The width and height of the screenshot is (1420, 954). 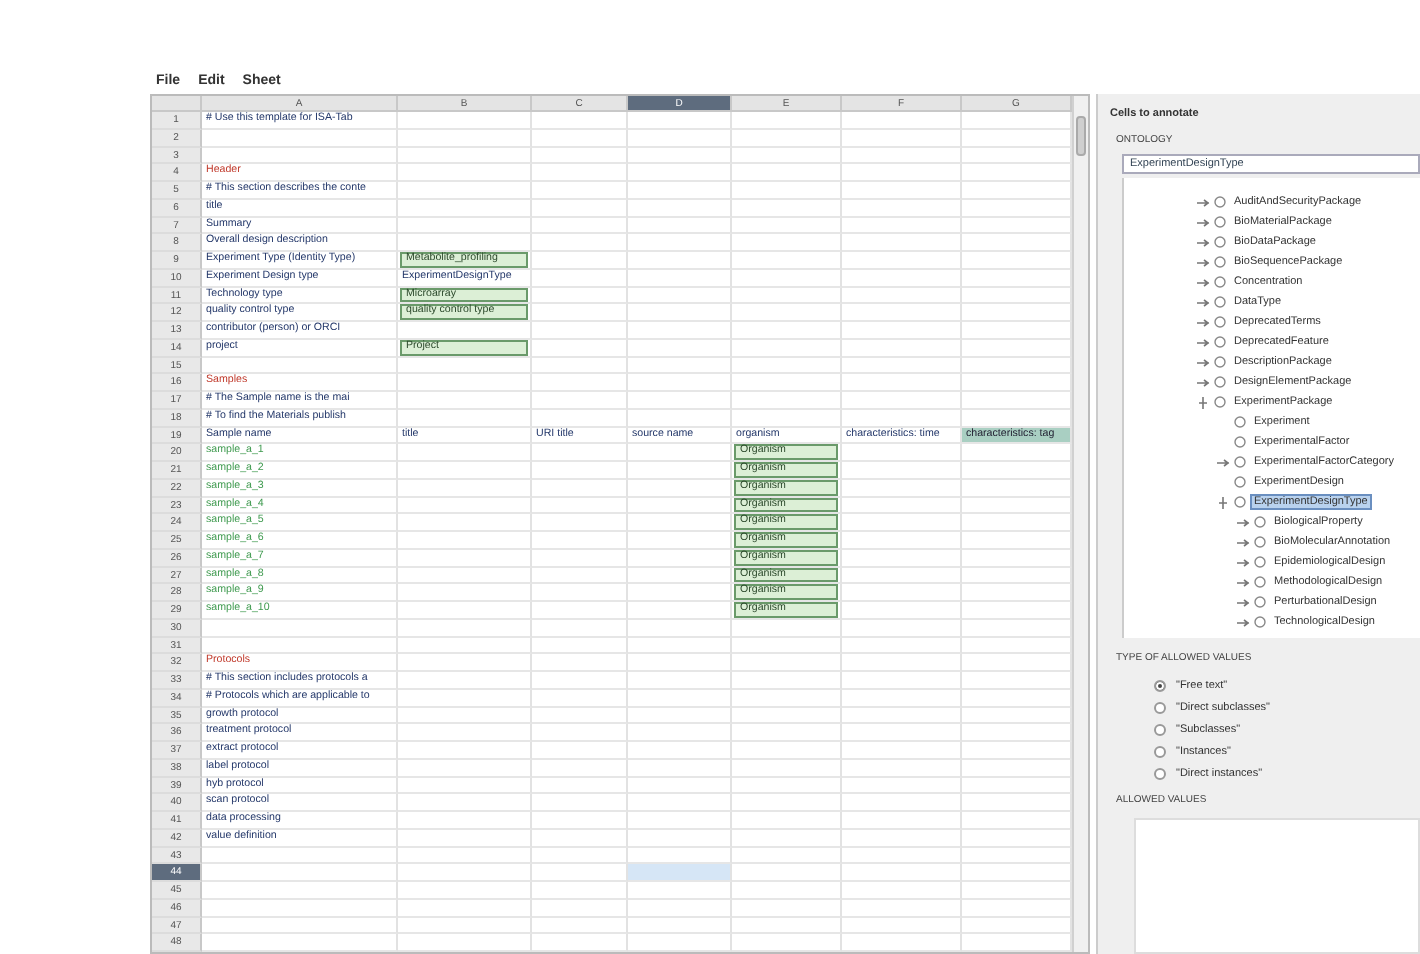 I want to click on selected-cell, so click(x=680, y=873).